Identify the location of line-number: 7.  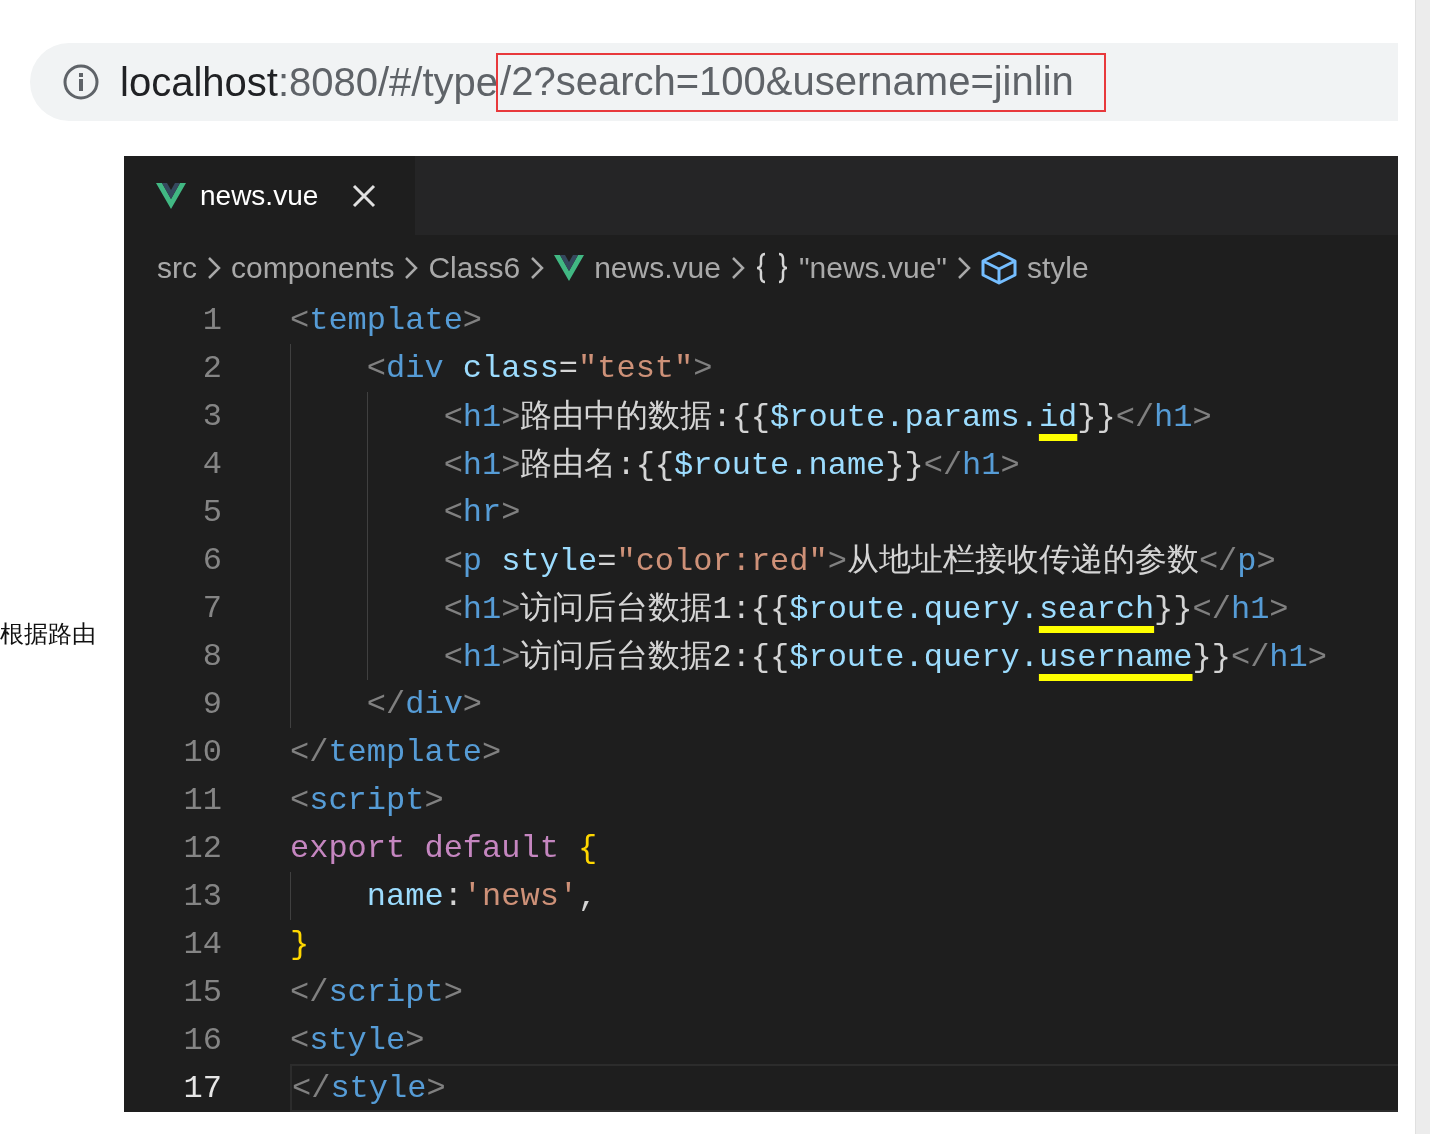
(211, 608).